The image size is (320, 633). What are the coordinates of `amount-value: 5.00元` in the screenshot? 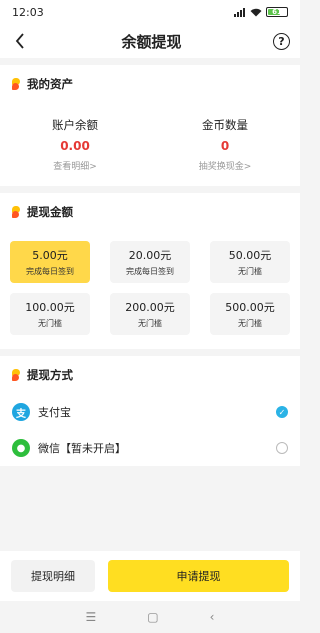 It's located at (50, 255).